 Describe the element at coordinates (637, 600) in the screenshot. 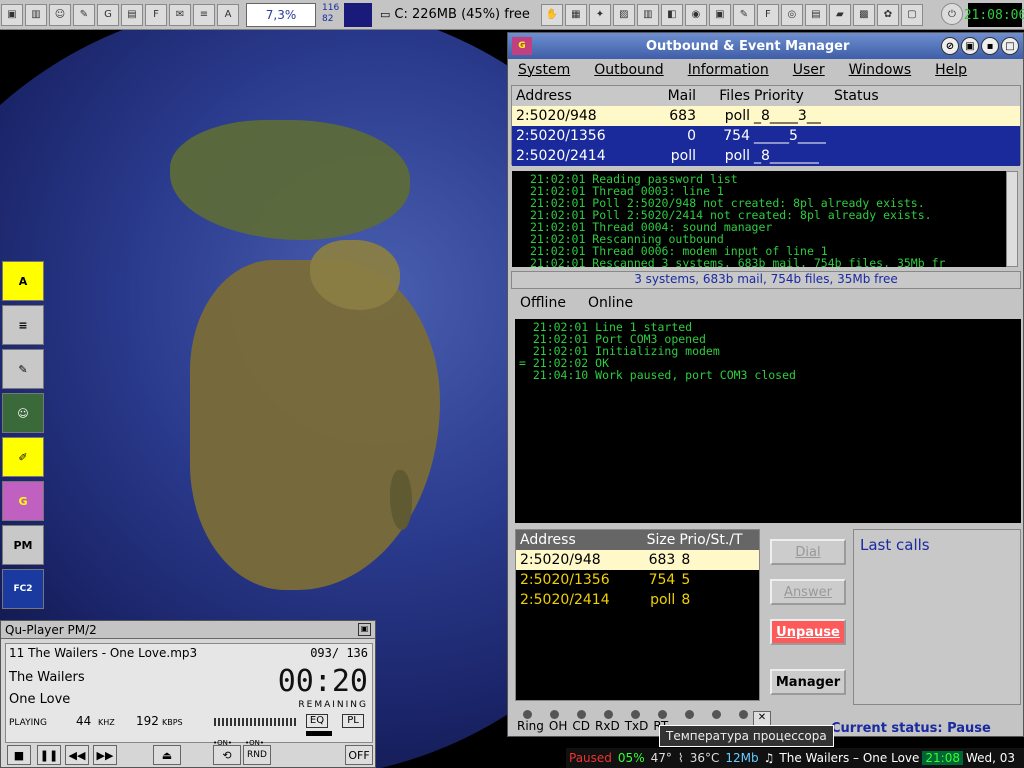

I see `table-row: 2:5020/2414 poll 8` at that location.